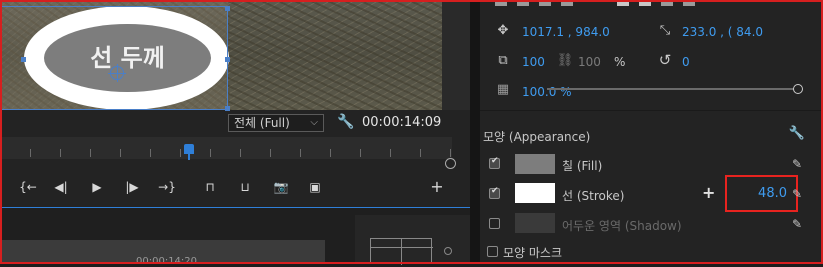 The image size is (823, 267). Describe the element at coordinates (589, 62) in the screenshot. I see `scale-width-value: 100` at that location.